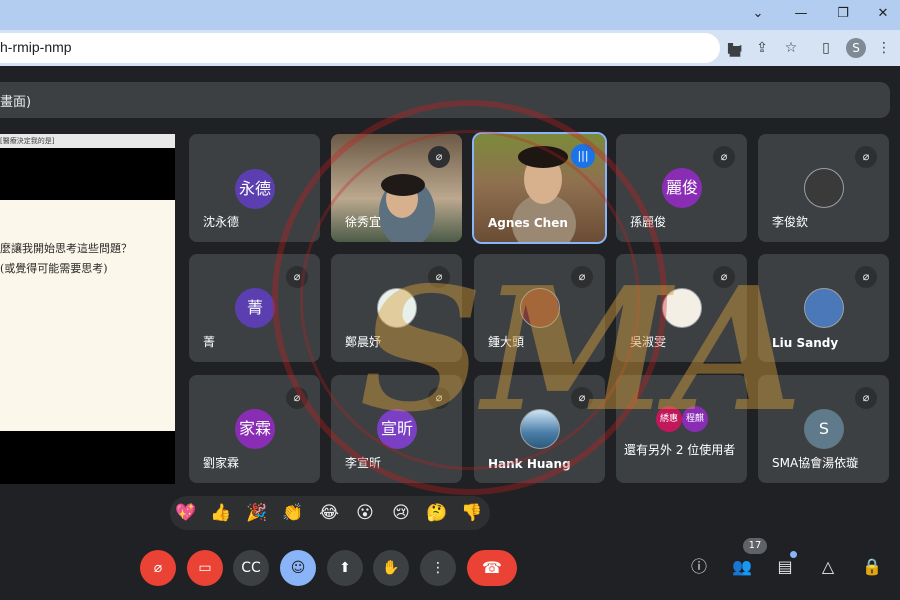 Image resolution: width=900 pixels, height=600 pixels. Describe the element at coordinates (445, 100) in the screenshot. I see `meeting-topbar: 畫面)` at that location.